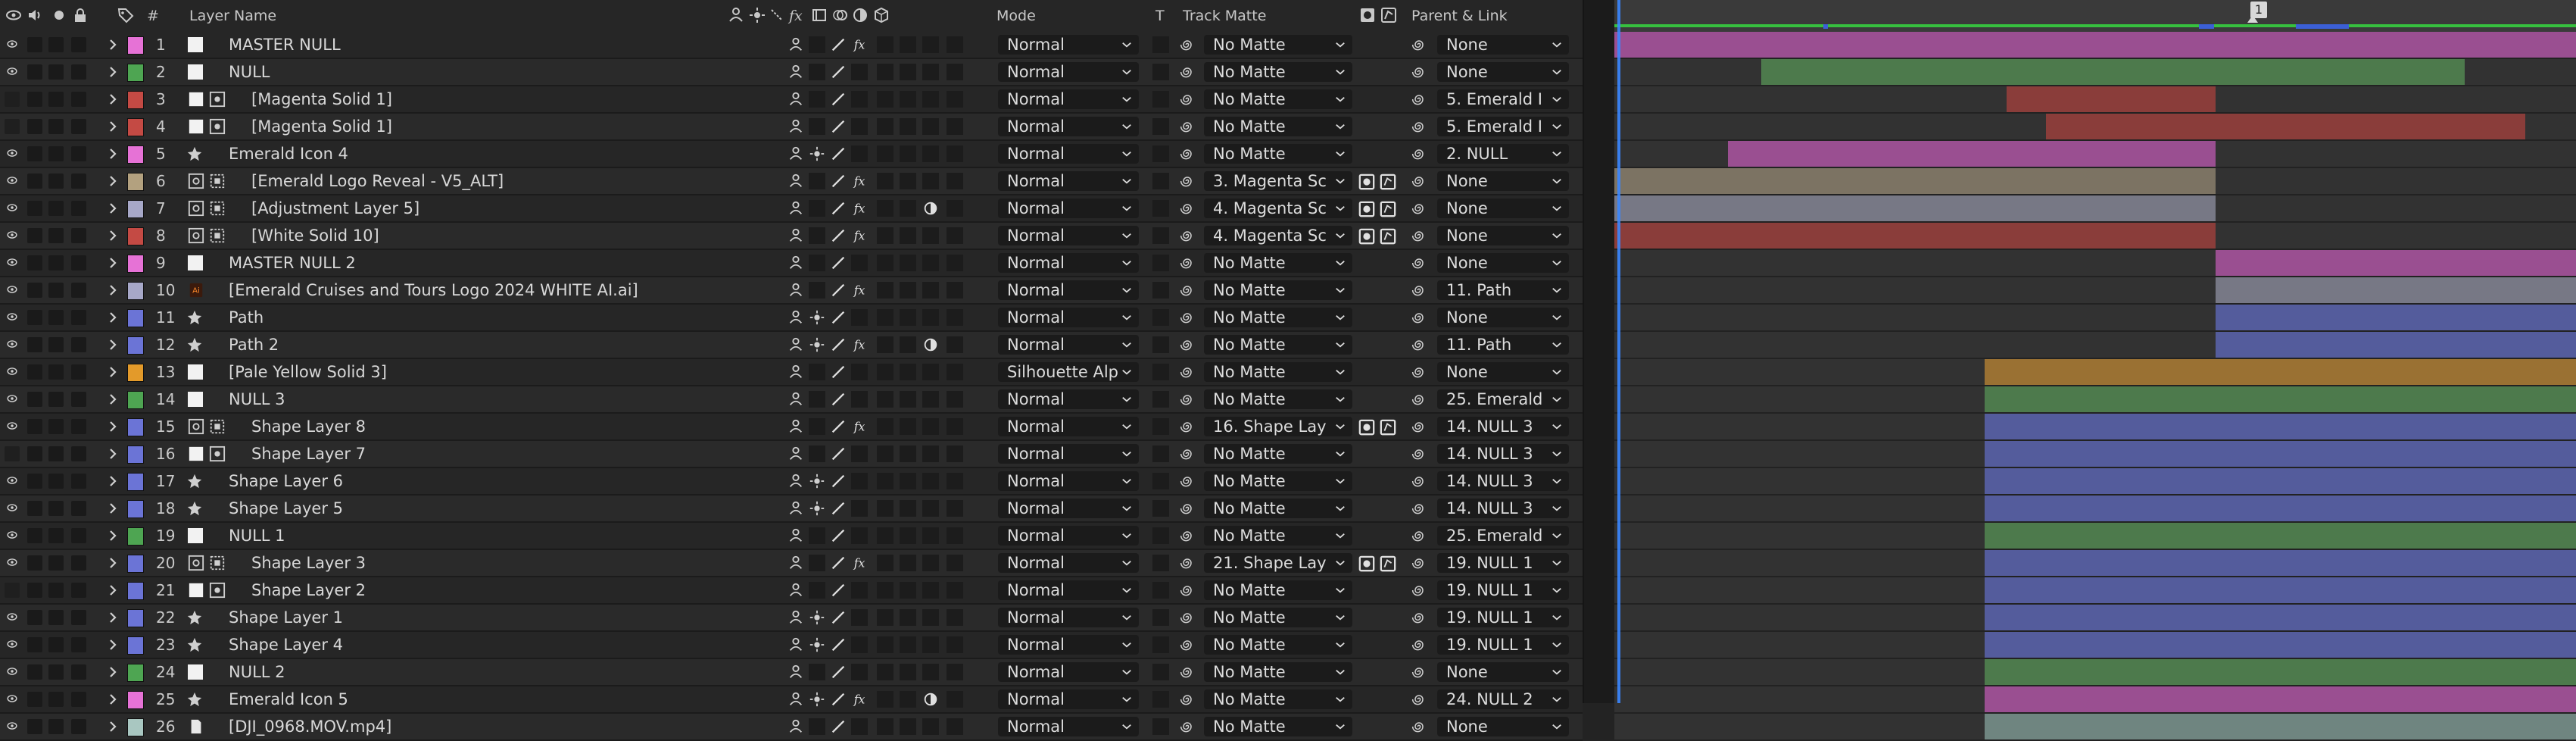  Describe the element at coordinates (521, 454) in the screenshot. I see `layer-name: Shape Layer 7` at that location.